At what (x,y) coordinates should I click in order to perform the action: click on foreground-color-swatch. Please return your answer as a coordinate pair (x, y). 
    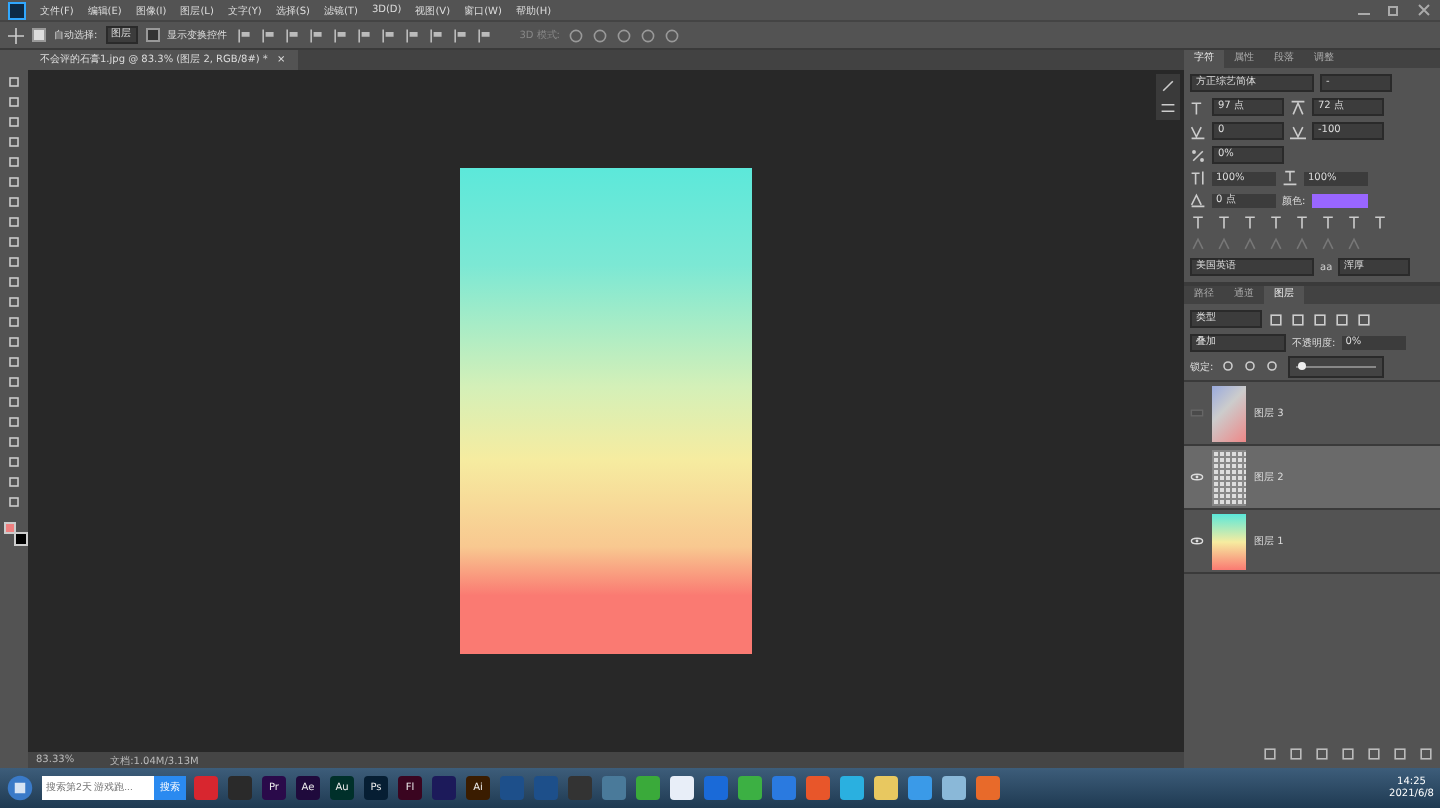
    Looking at the image, I should click on (10, 528).